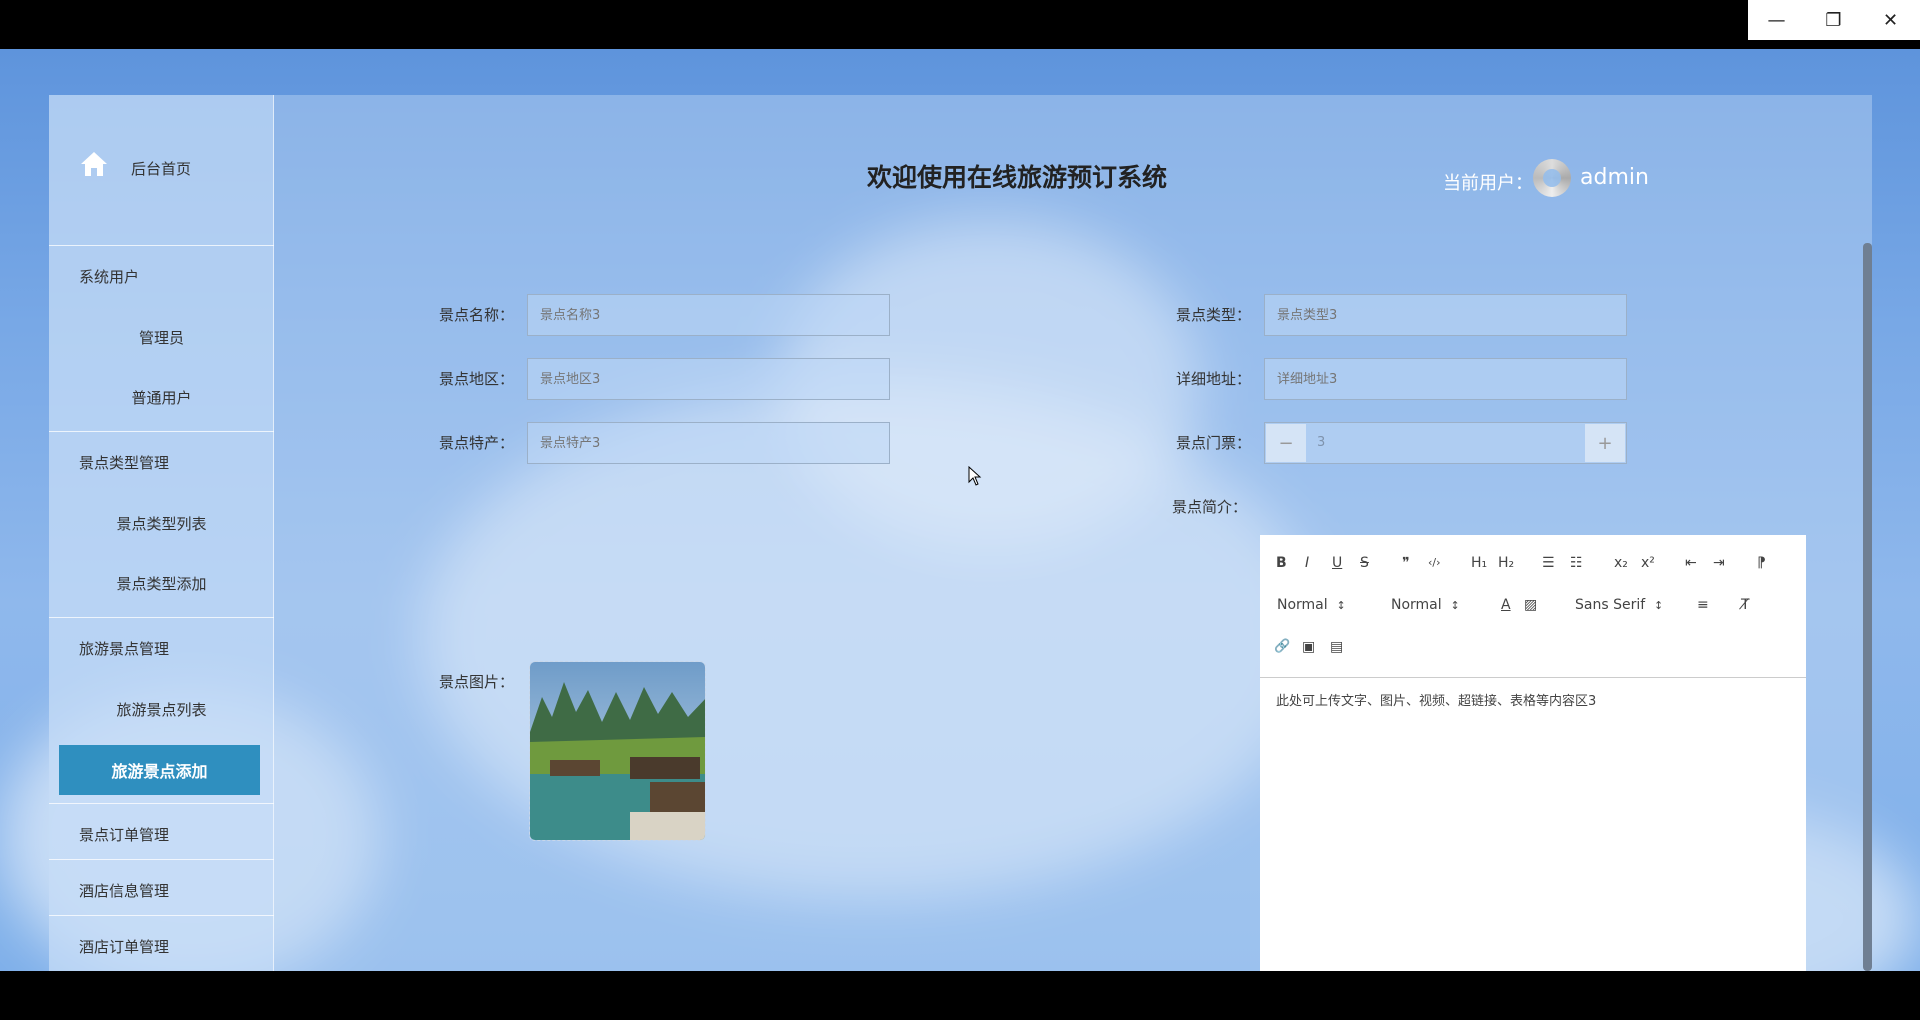 The width and height of the screenshot is (1920, 1020). I want to click on sidebar-group-system-users: 系统用户 管理员 普通用户, so click(161, 338).